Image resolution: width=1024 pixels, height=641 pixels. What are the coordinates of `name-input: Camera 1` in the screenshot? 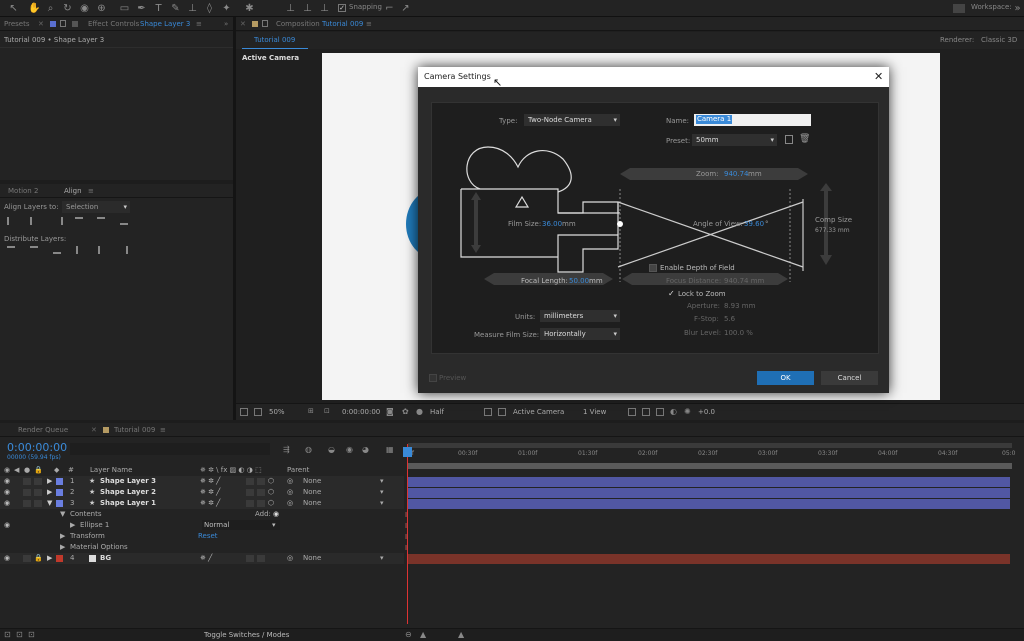 It's located at (752, 120).